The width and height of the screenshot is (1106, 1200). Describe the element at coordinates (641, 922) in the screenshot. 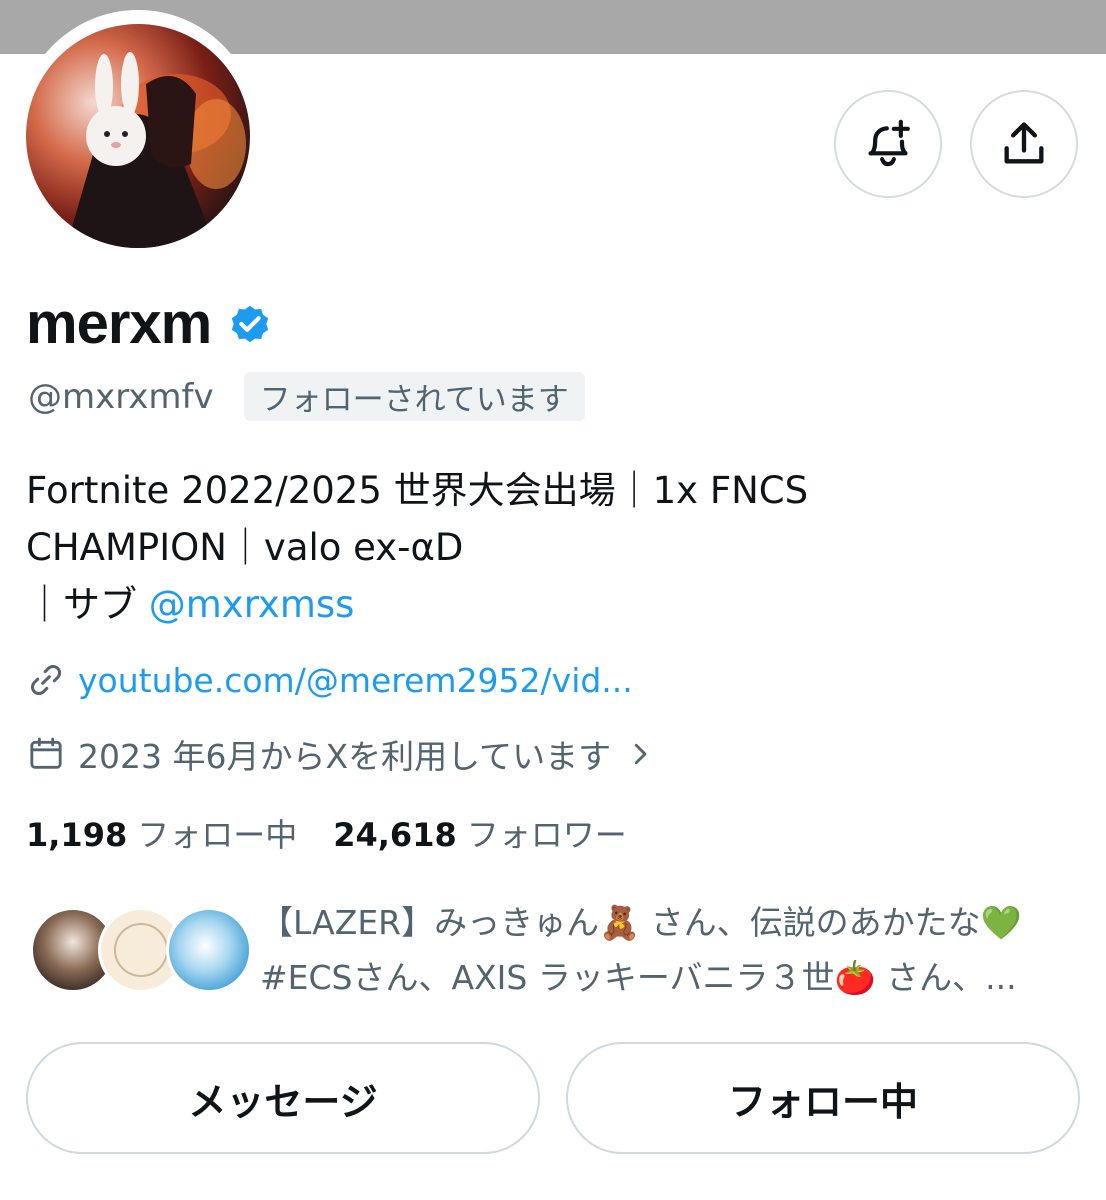

I see `followed-by-line-1: 【LAZER】みっきゅん🧸 さん、伝説のあかたな💚` at that location.